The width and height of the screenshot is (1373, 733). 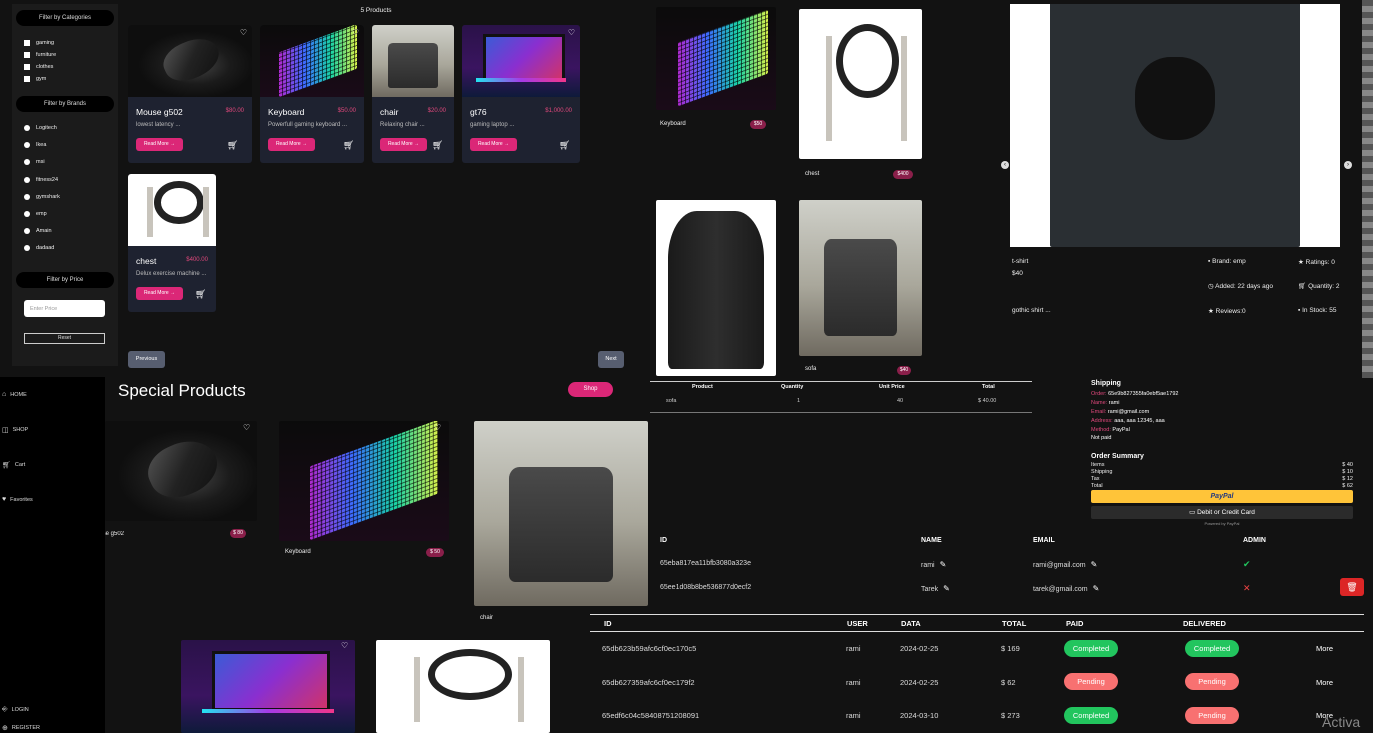 I want to click on next-button: Next, so click(x=611, y=359).